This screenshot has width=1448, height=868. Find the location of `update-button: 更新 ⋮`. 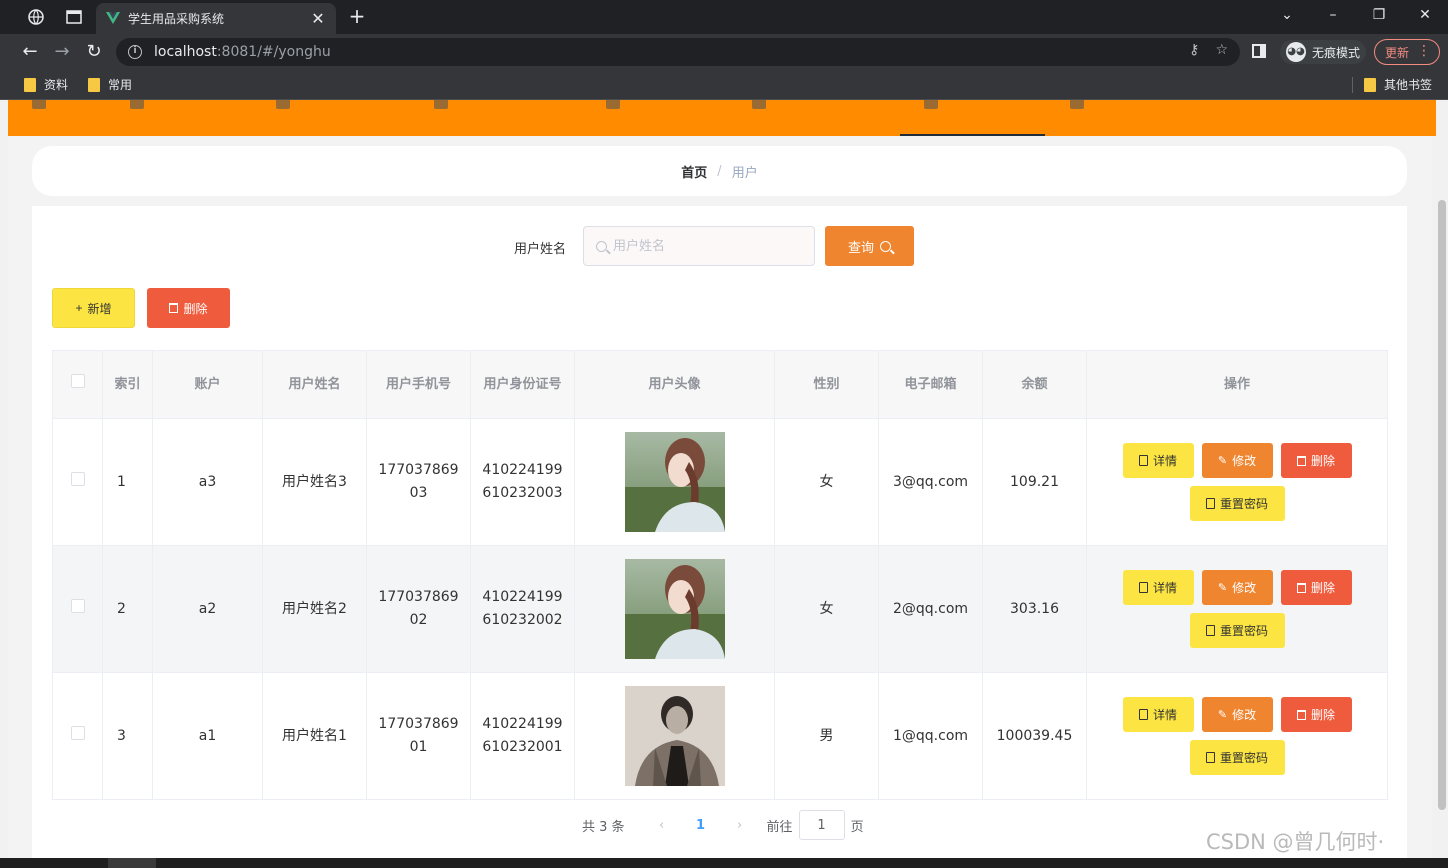

update-button: 更新 ⋮ is located at coordinates (1407, 52).